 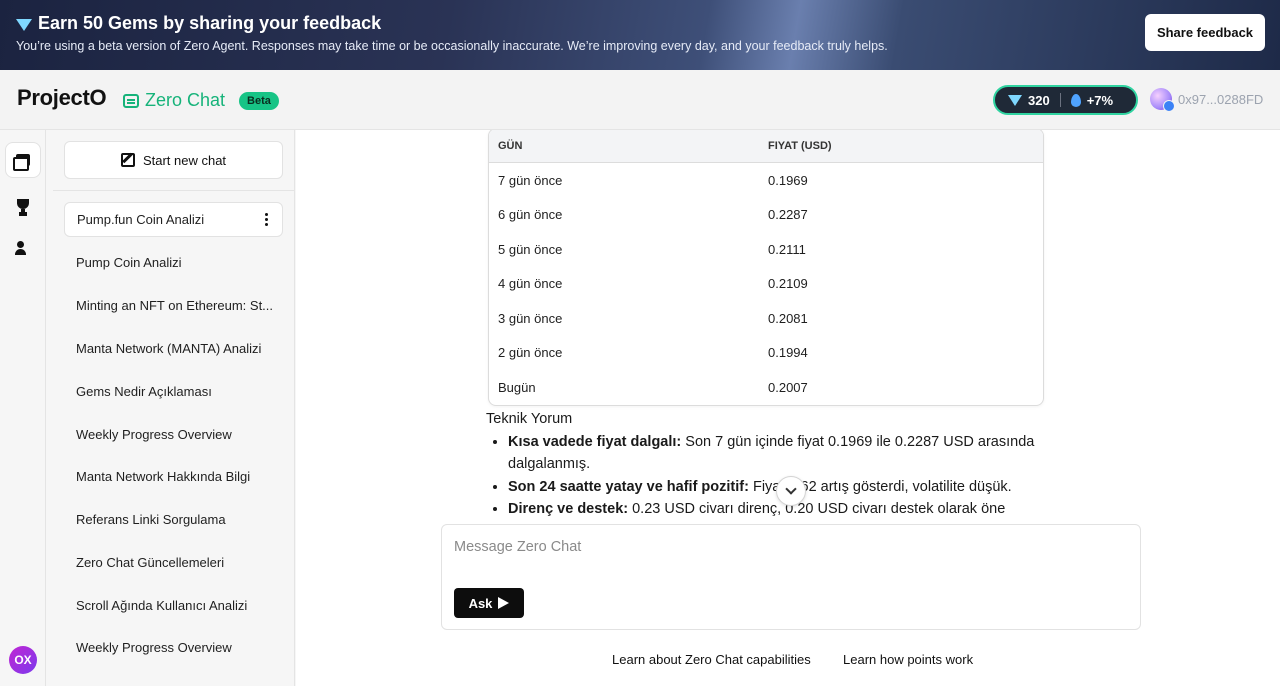 I want to click on avatar, so click(x=1162, y=100).